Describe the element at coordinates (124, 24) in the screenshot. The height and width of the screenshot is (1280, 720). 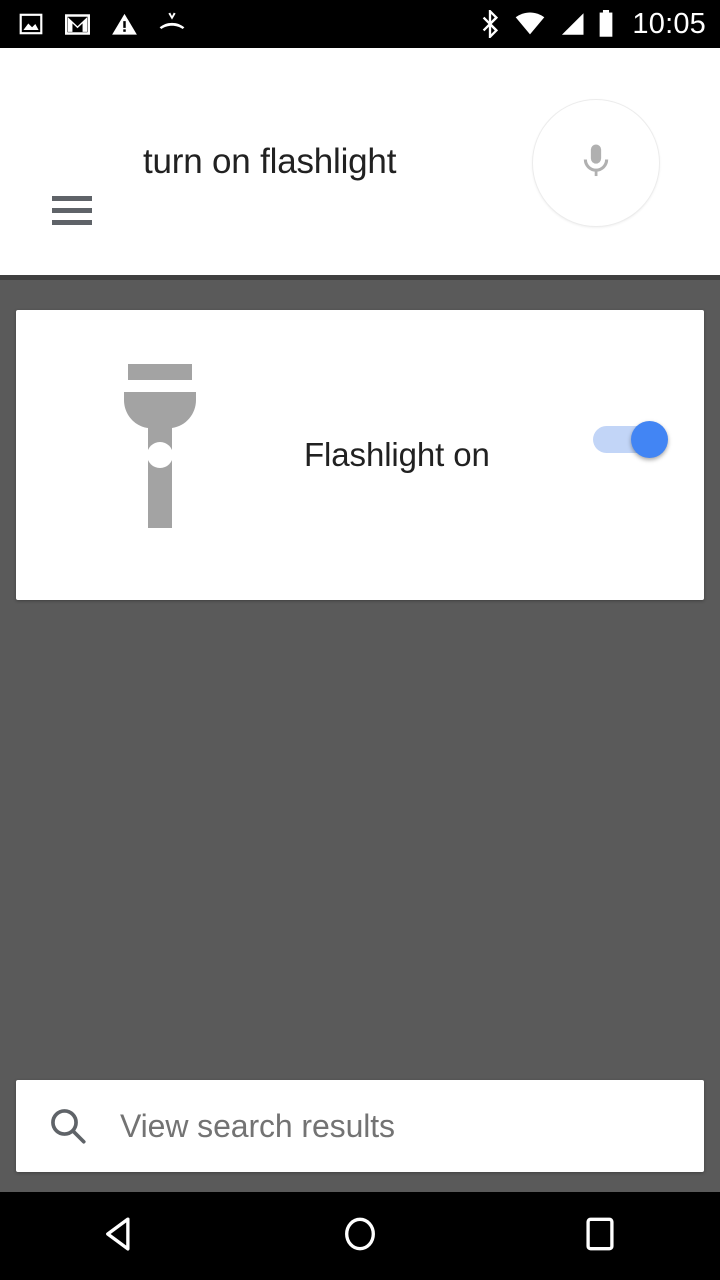
I see `warning-icon` at that location.